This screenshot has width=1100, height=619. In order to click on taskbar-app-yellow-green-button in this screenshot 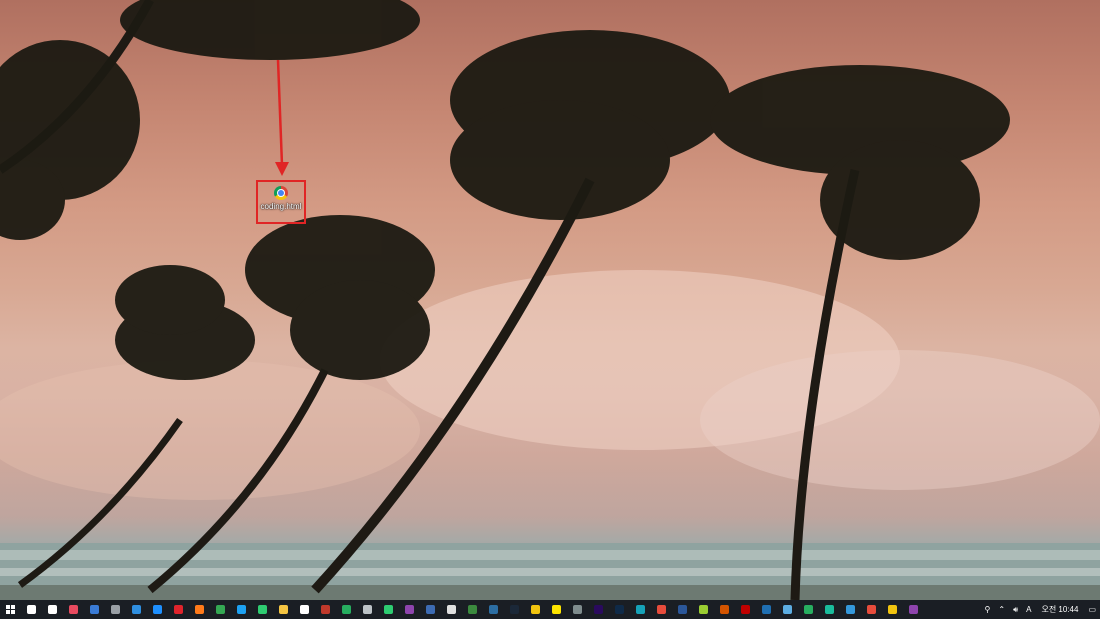, I will do `click(703, 609)`.